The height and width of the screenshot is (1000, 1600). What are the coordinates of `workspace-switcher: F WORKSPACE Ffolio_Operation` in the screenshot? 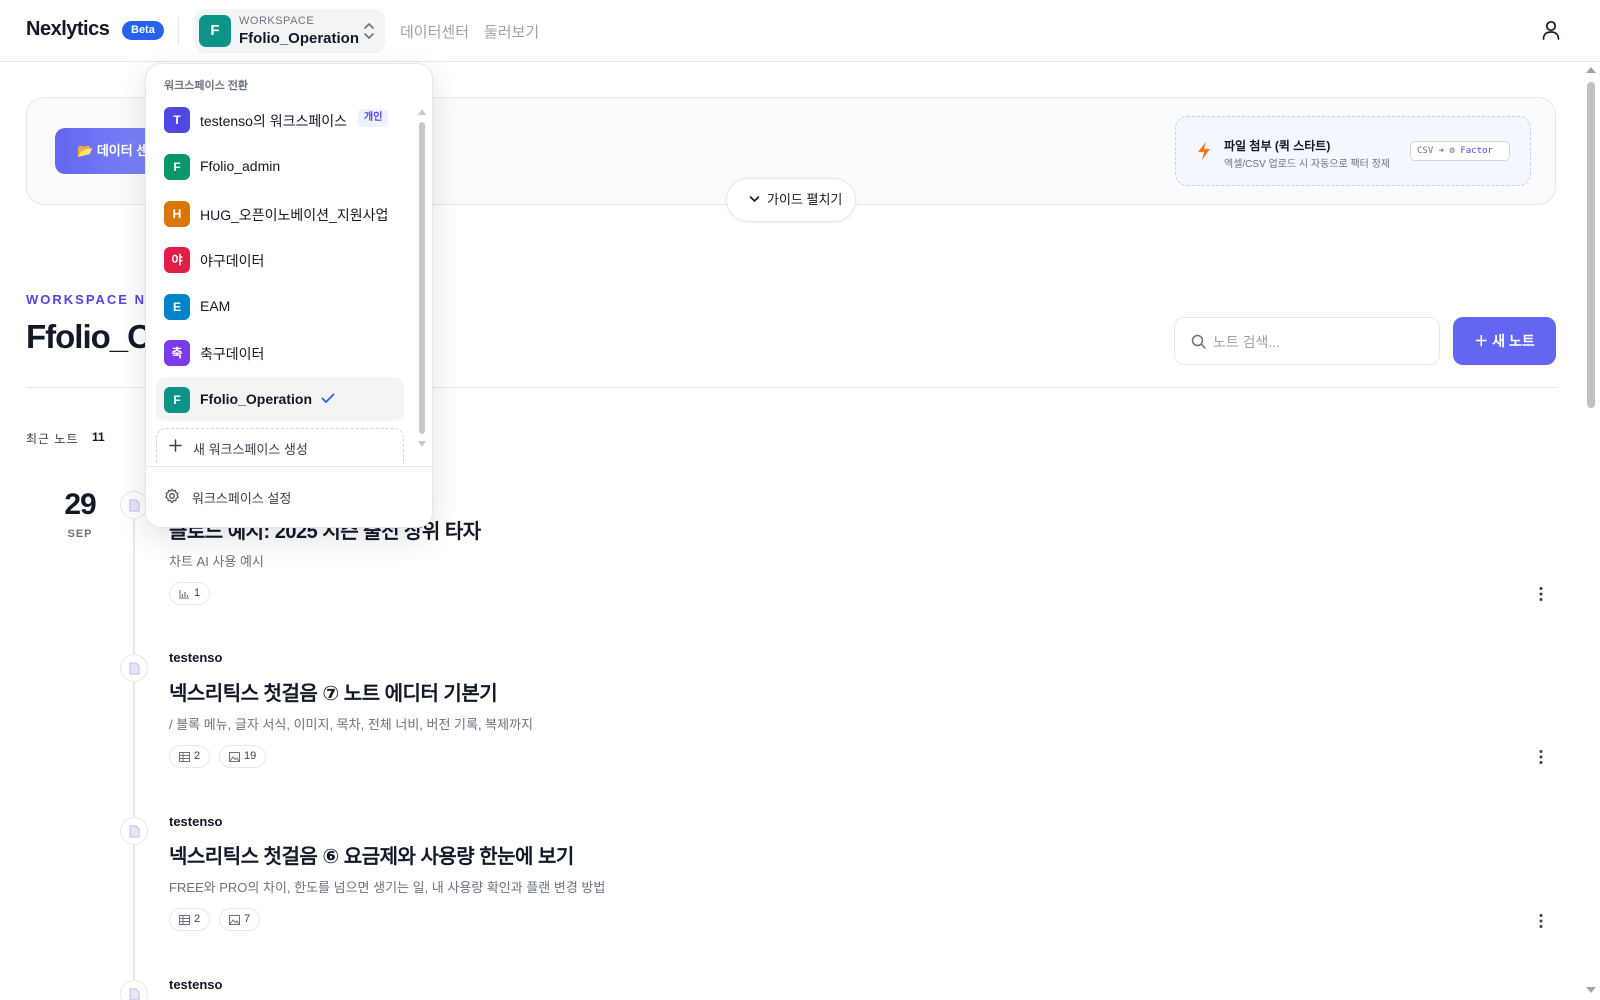 It's located at (290, 31).